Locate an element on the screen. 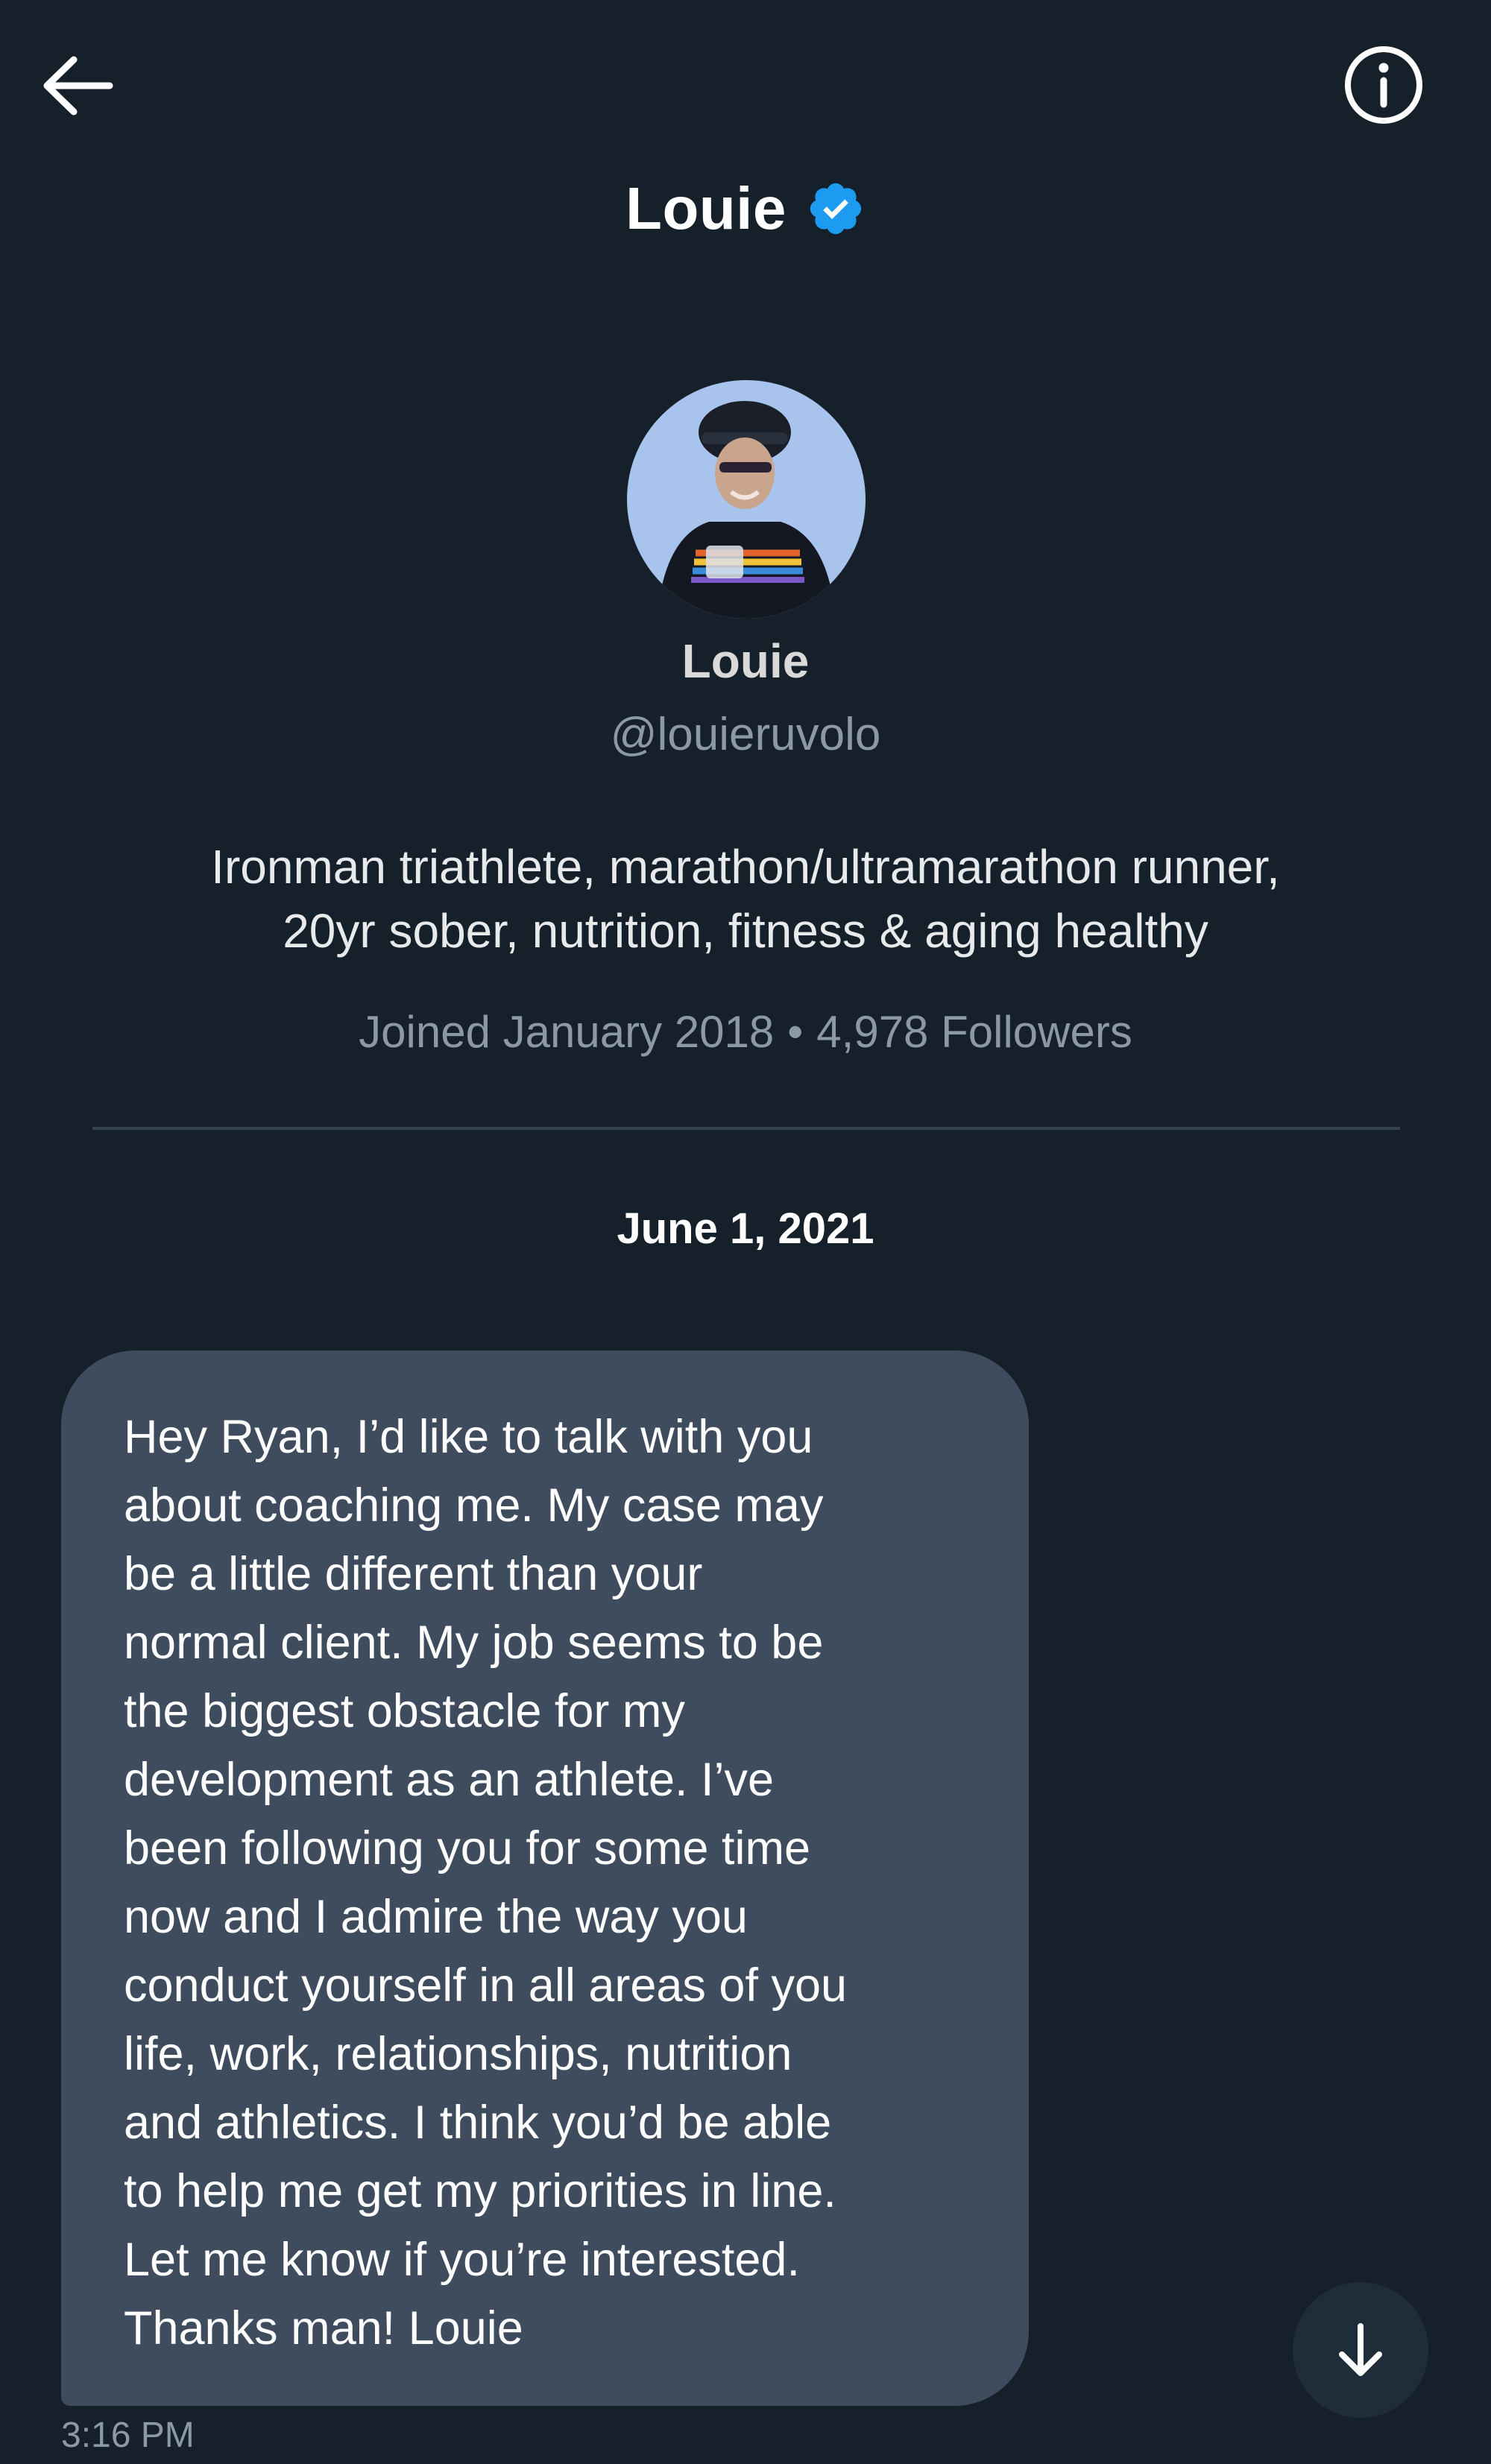  message-timestamp: 3:16 PM is located at coordinates (128, 2435).